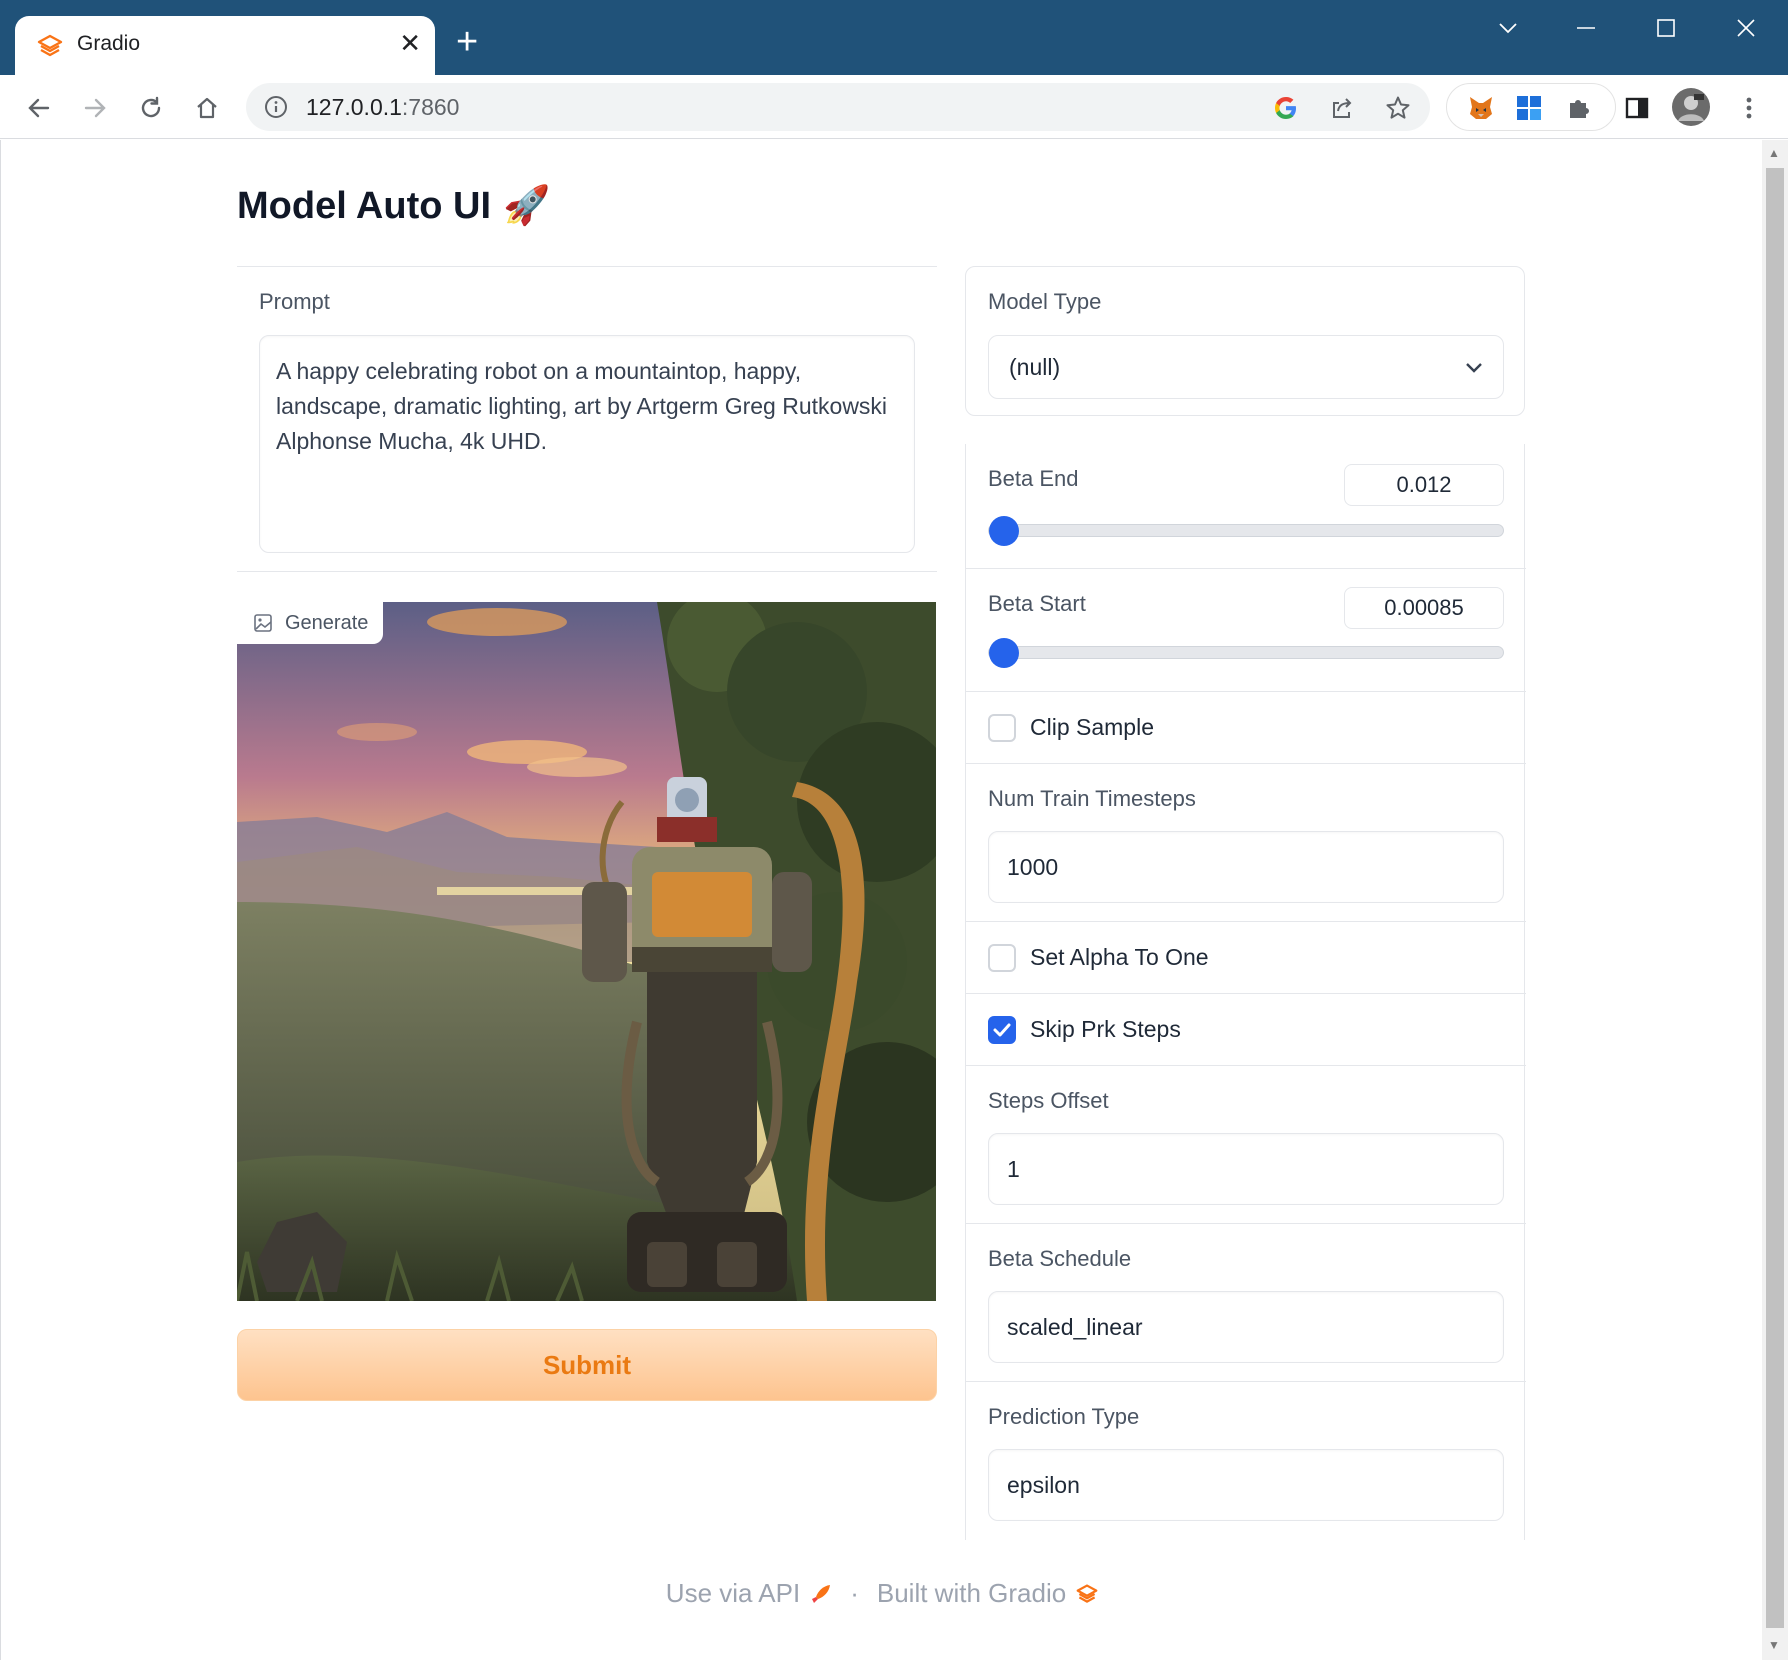  I want to click on tab-search-icon, so click(1508, 28).